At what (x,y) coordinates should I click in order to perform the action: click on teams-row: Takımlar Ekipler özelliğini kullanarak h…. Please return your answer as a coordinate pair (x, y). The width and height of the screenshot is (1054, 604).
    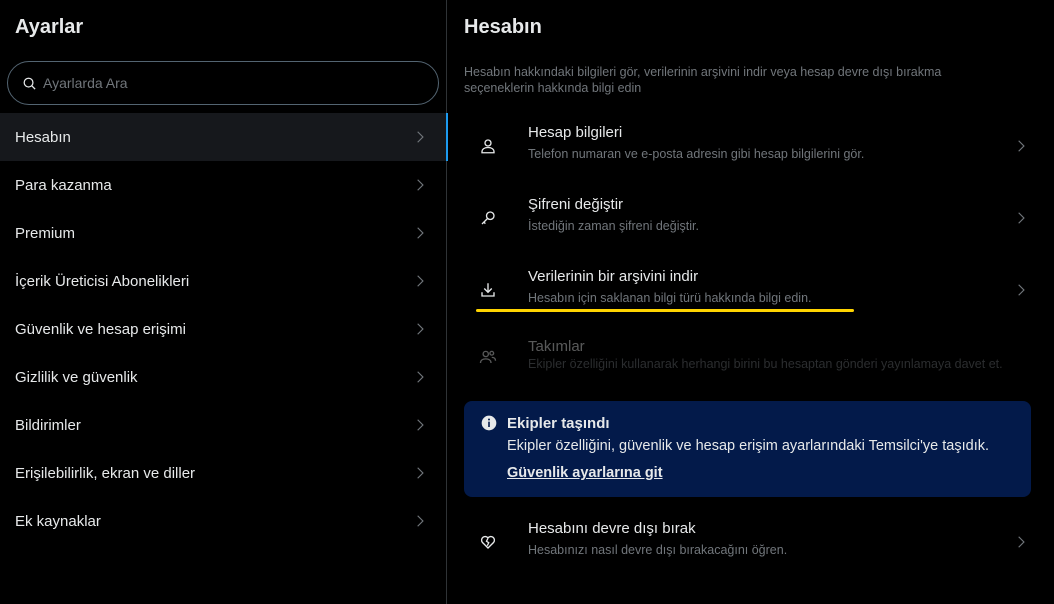
    Looking at the image, I should click on (751, 362).